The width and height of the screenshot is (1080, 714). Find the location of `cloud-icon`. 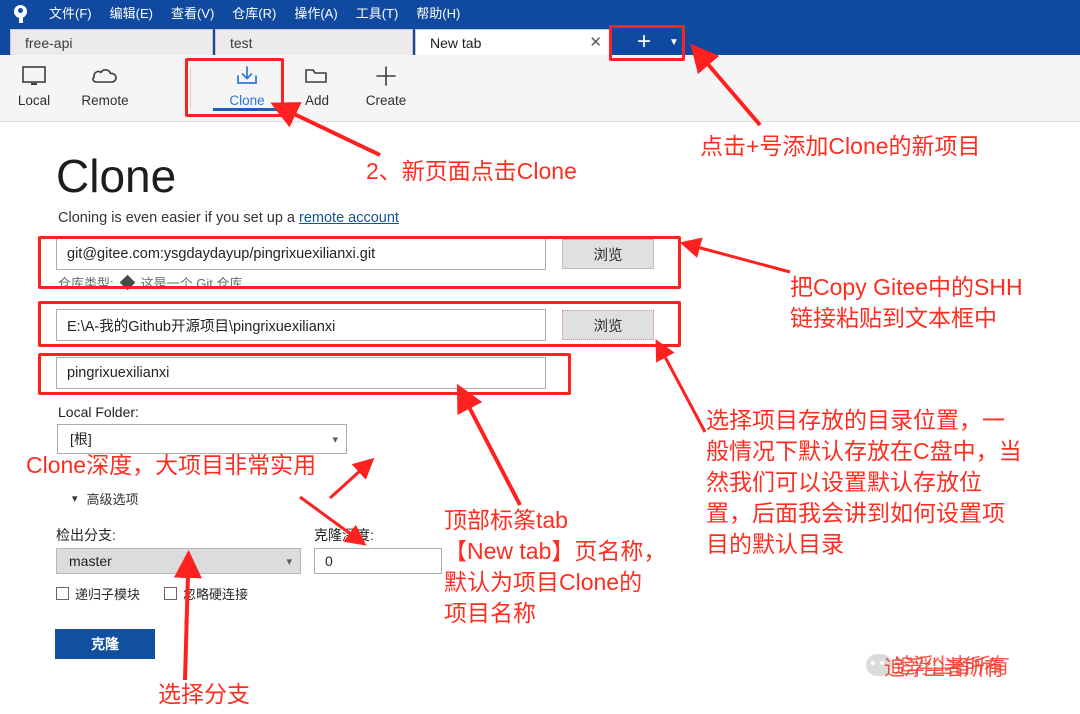

cloud-icon is located at coordinates (105, 76).